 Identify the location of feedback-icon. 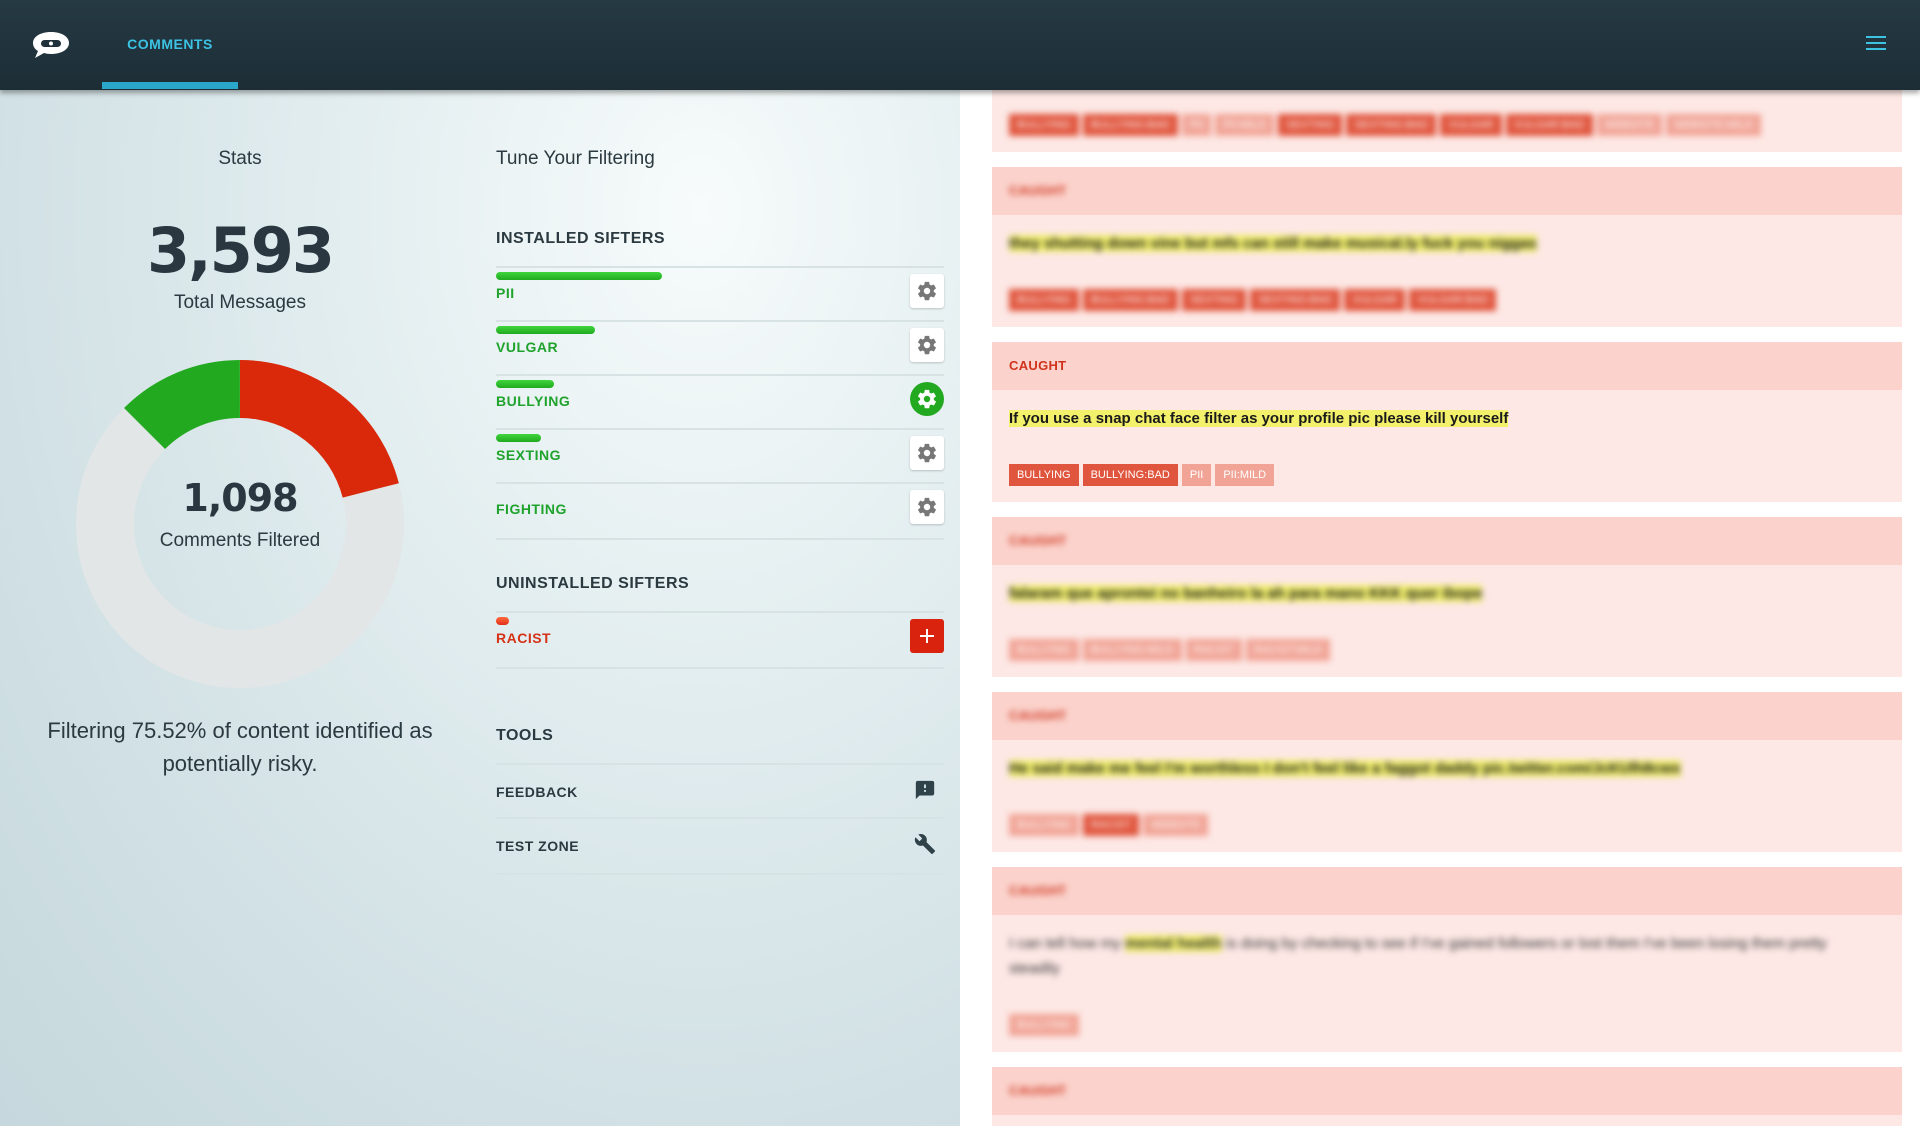
(925, 790).